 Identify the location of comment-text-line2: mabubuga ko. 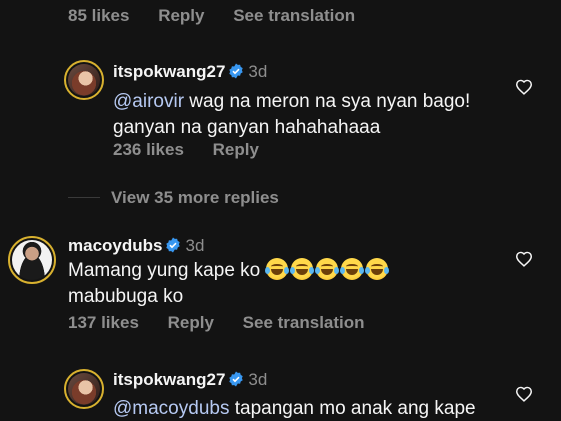
(126, 296).